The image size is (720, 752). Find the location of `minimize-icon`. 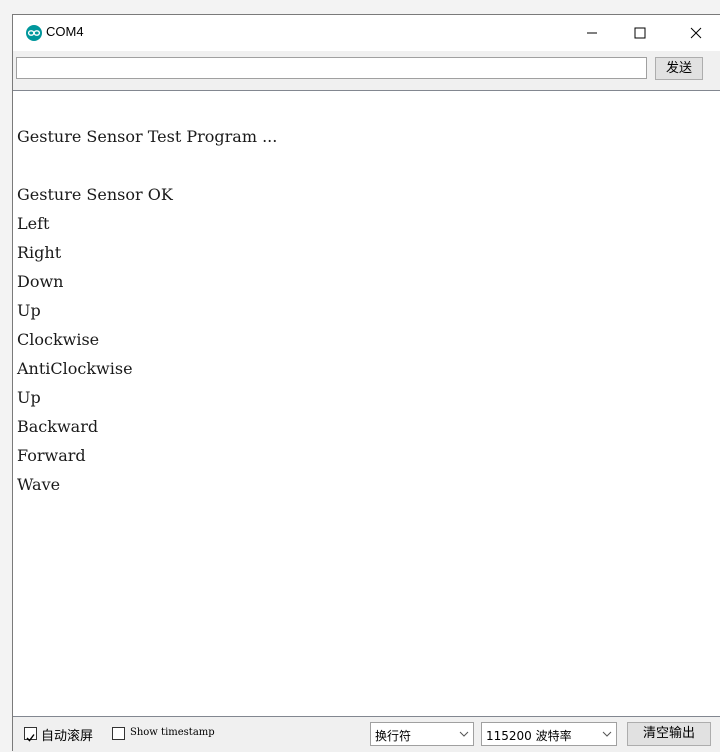

minimize-icon is located at coordinates (592, 33).